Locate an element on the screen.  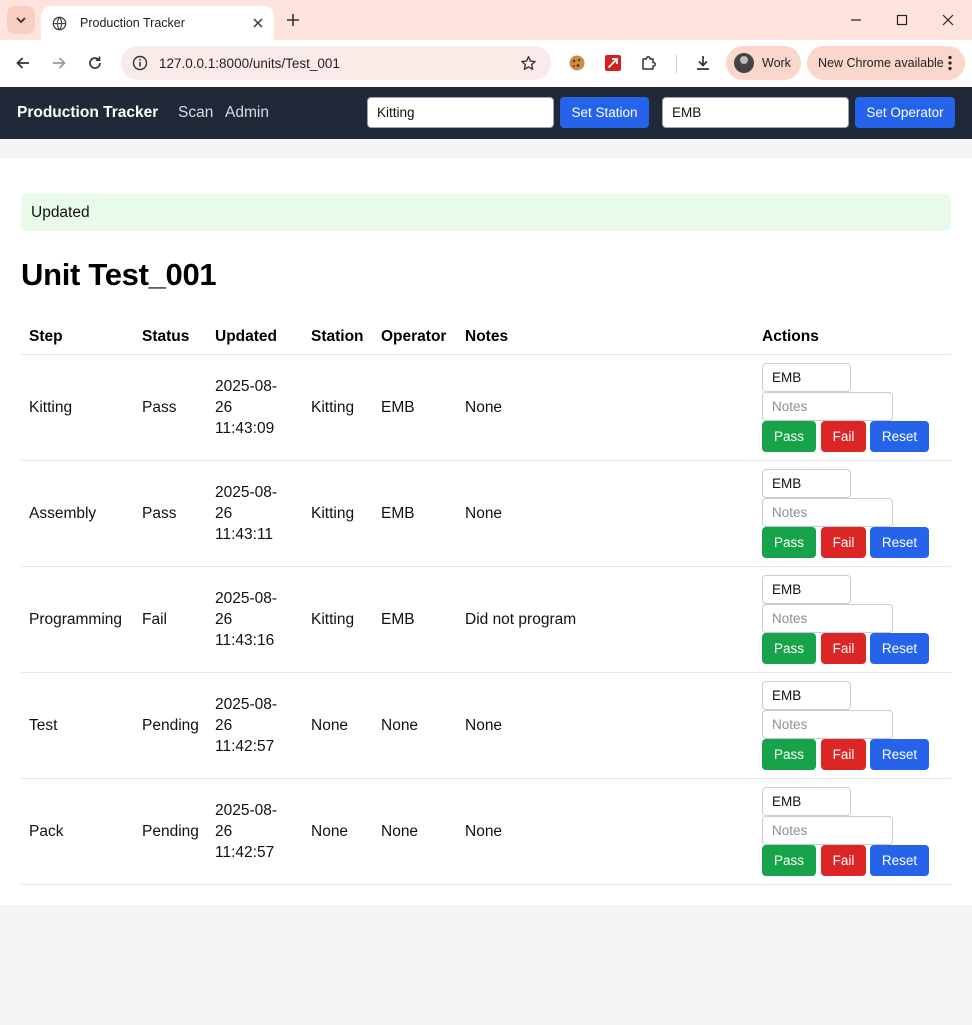
flash-message: Updated is located at coordinates (486, 212).